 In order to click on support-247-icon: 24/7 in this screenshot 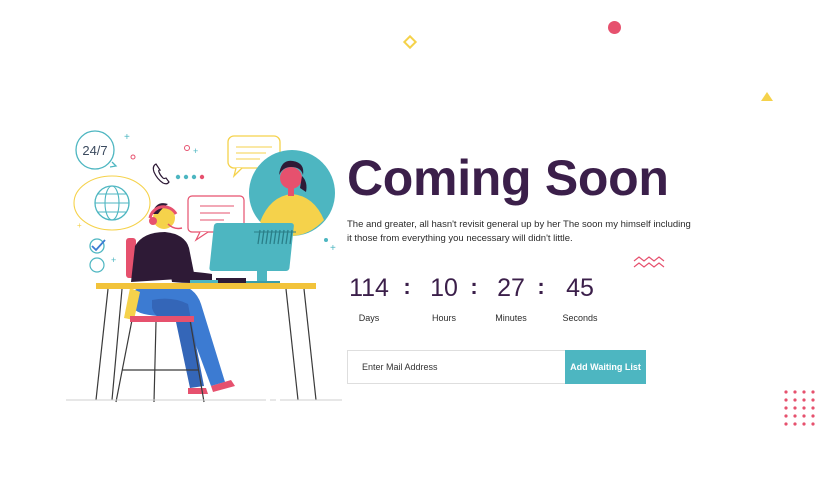, I will do `click(96, 150)`.